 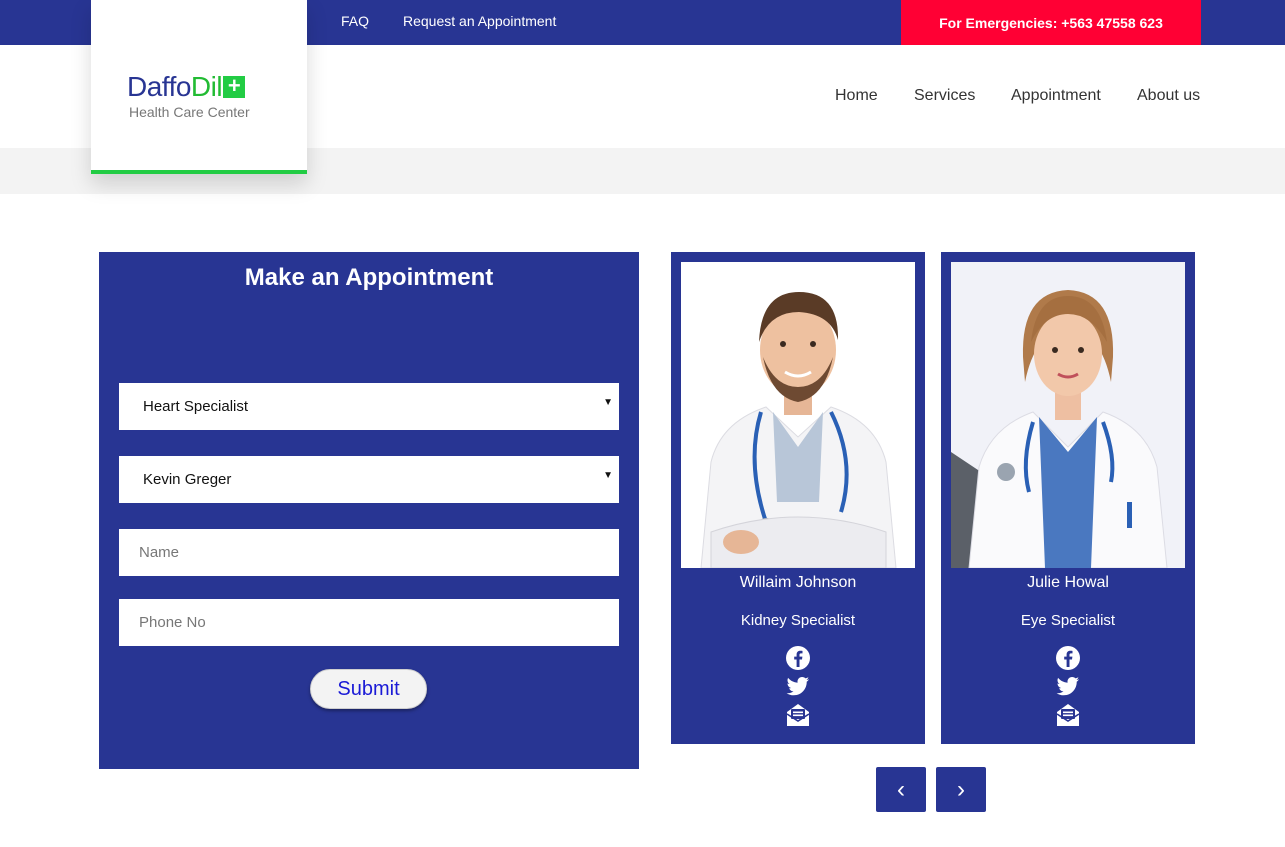 I want to click on phone-input: Phone No, so click(x=369, y=622).